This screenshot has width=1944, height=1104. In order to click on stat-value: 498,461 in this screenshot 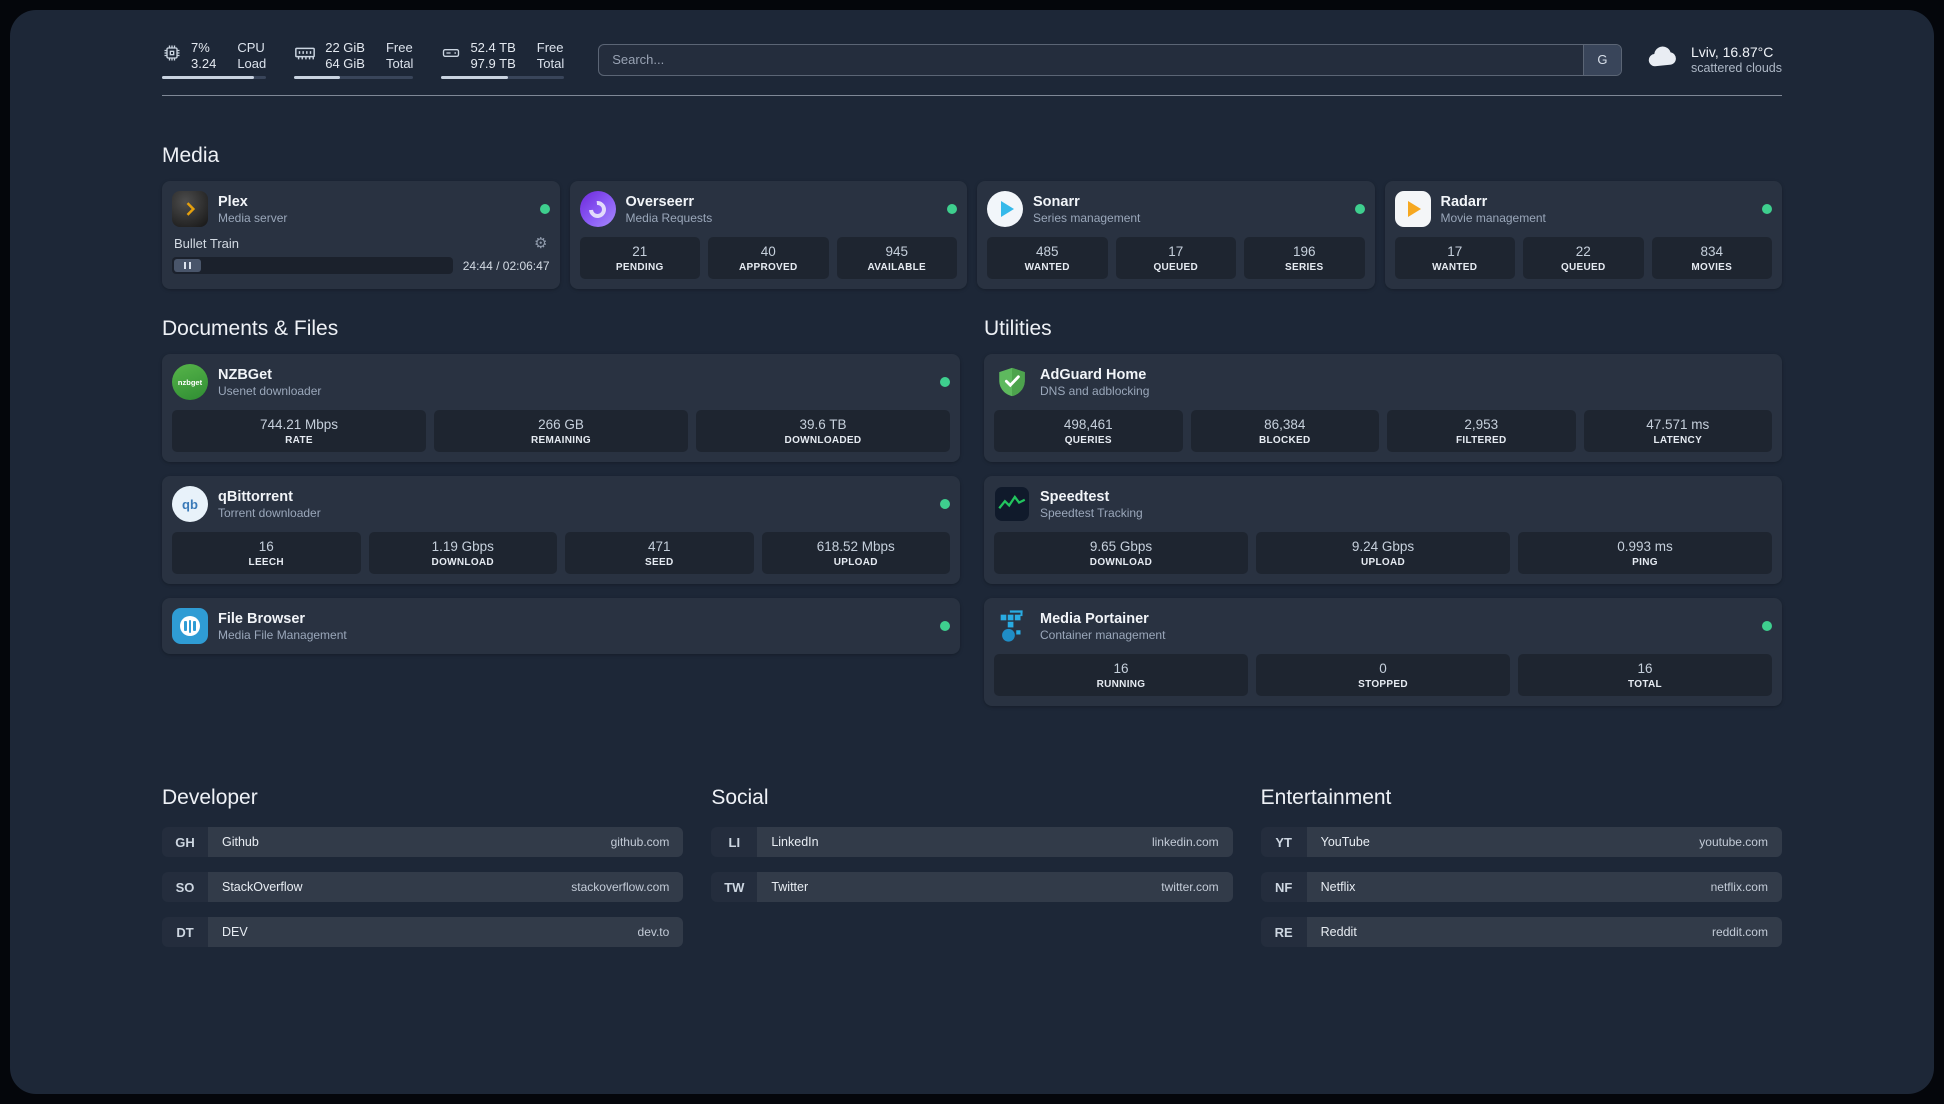, I will do `click(1088, 424)`.